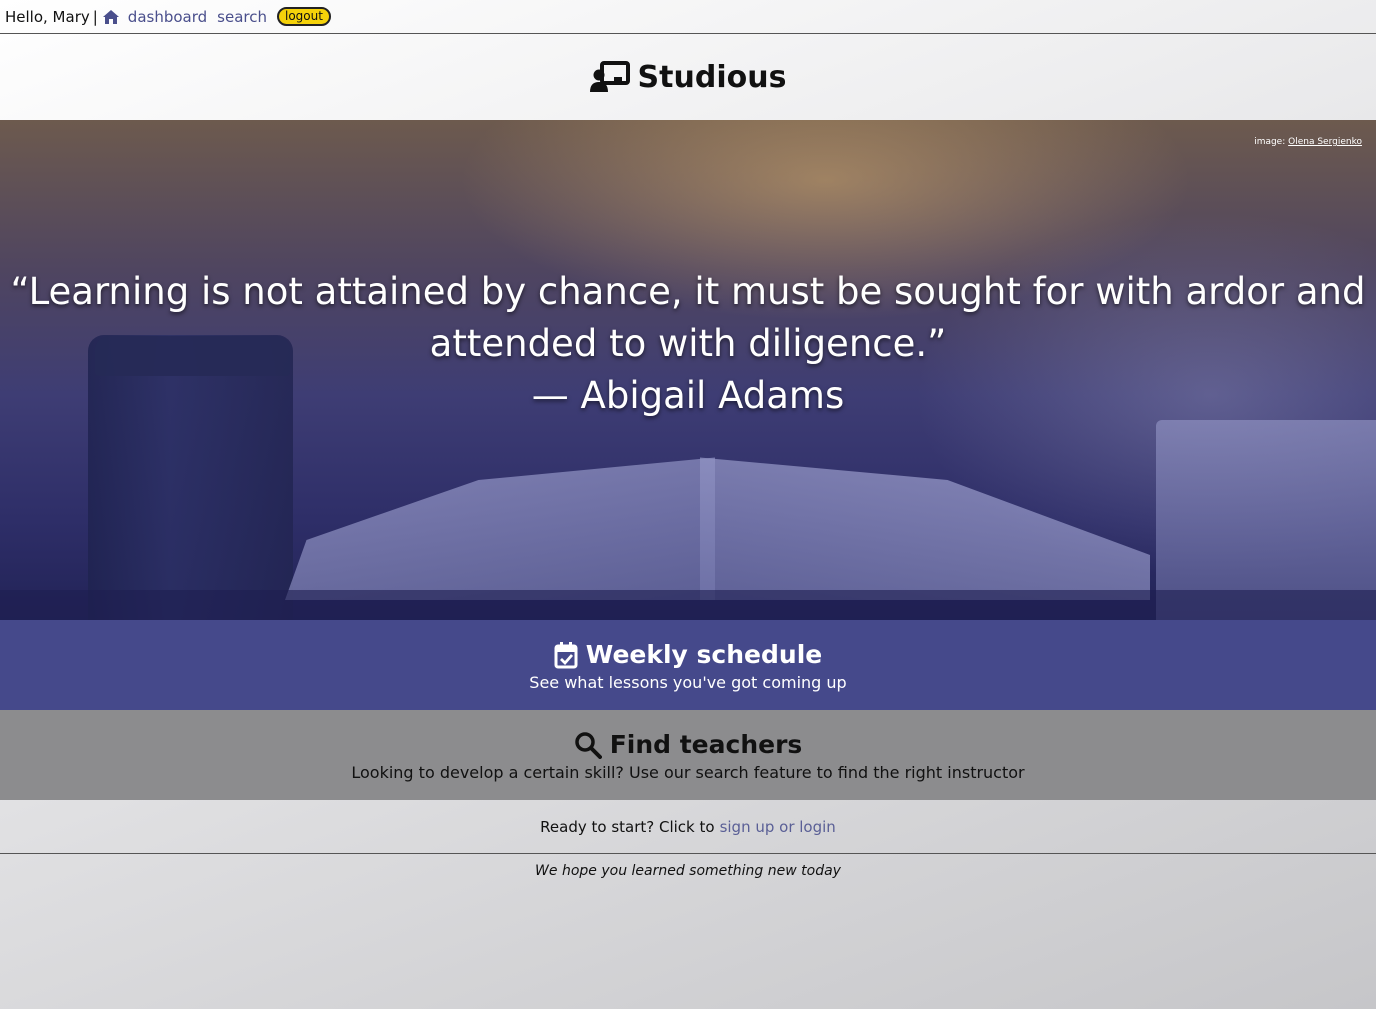  Describe the element at coordinates (167, 17) in the screenshot. I see `dashboard-link: dashboard` at that location.